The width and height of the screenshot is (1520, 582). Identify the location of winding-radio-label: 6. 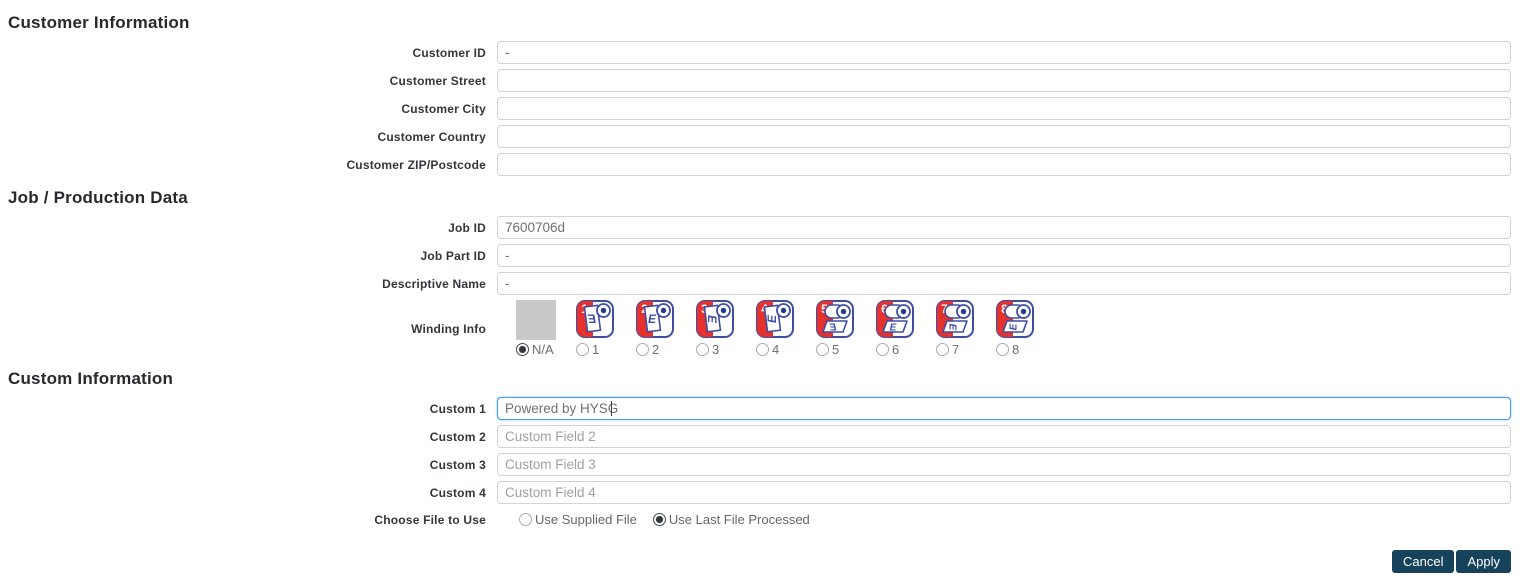
(896, 349).